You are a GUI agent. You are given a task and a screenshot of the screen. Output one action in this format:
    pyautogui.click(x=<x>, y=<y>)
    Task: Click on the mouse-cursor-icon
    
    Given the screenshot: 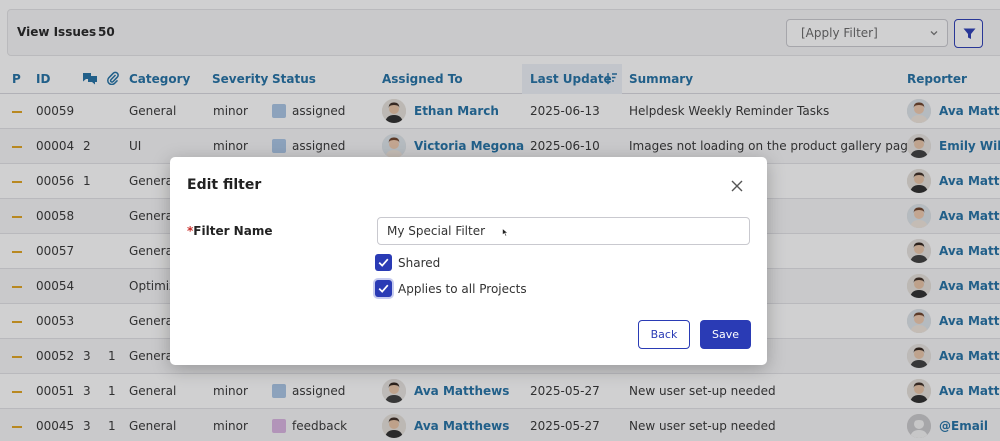 What is the action you would take?
    pyautogui.click(x=505, y=232)
    